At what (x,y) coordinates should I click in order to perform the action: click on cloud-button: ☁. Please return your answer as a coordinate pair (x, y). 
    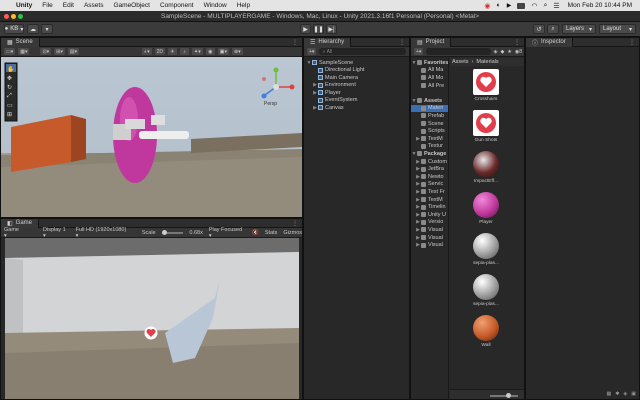
    Looking at the image, I should click on (33, 29).